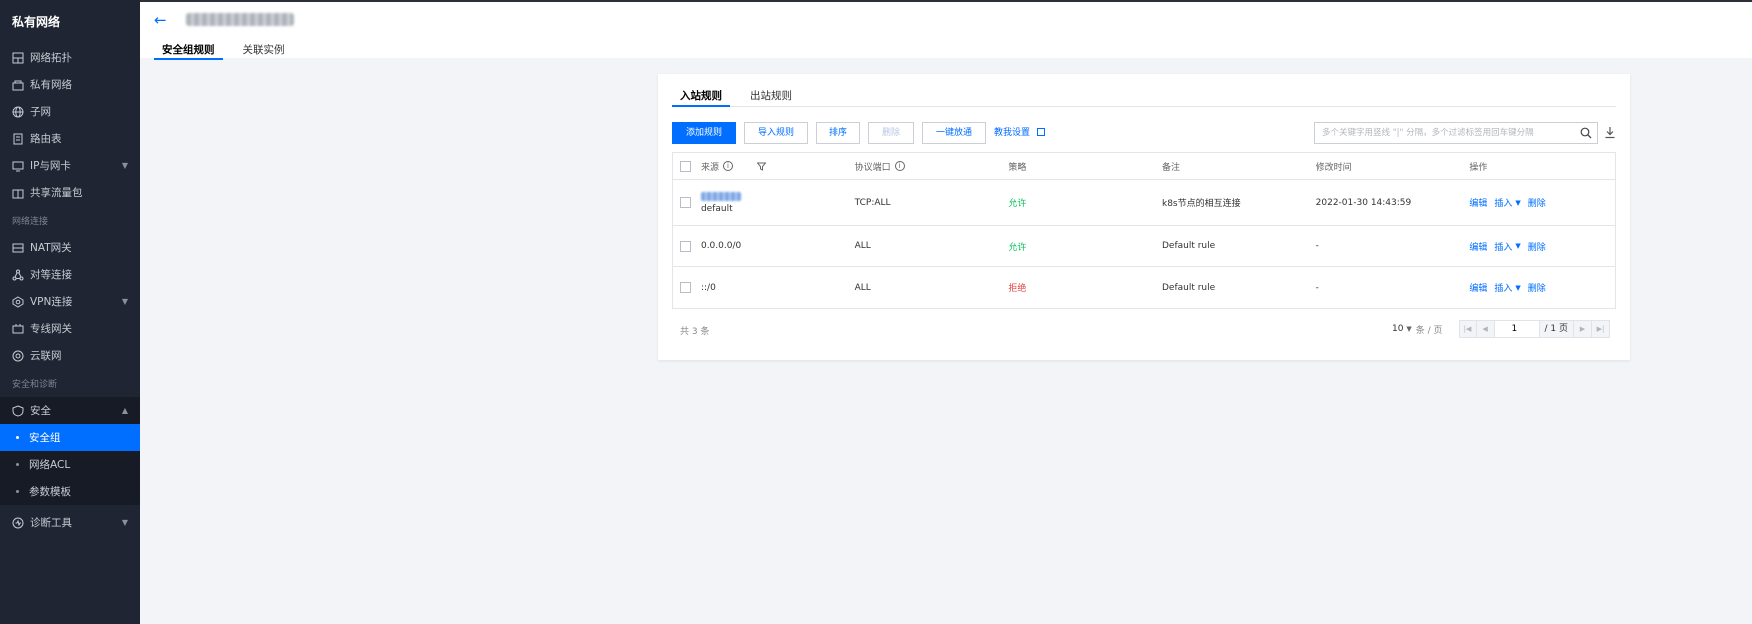 The width and height of the screenshot is (1752, 624). What do you see at coordinates (872, 202) in the screenshot?
I see `rule-protocol: TCP:ALL` at bounding box center [872, 202].